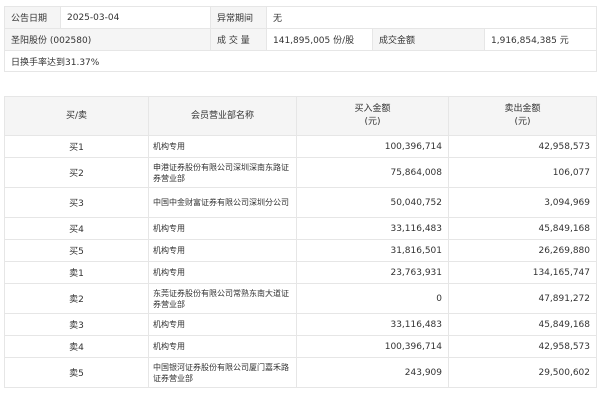  Describe the element at coordinates (76, 298) in the screenshot. I see `row-direction: 卖2` at that location.